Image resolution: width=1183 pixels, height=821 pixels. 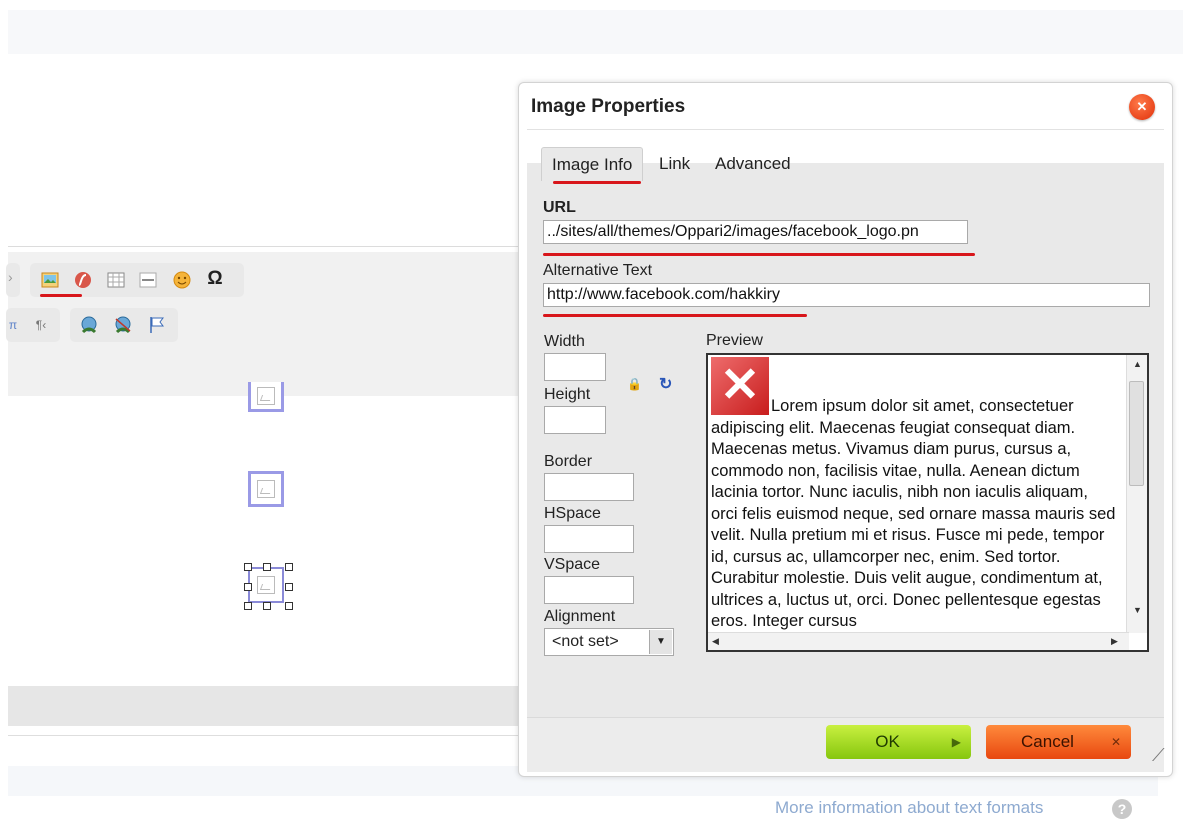 I want to click on alt-text-label: Alternative Text, so click(x=598, y=270).